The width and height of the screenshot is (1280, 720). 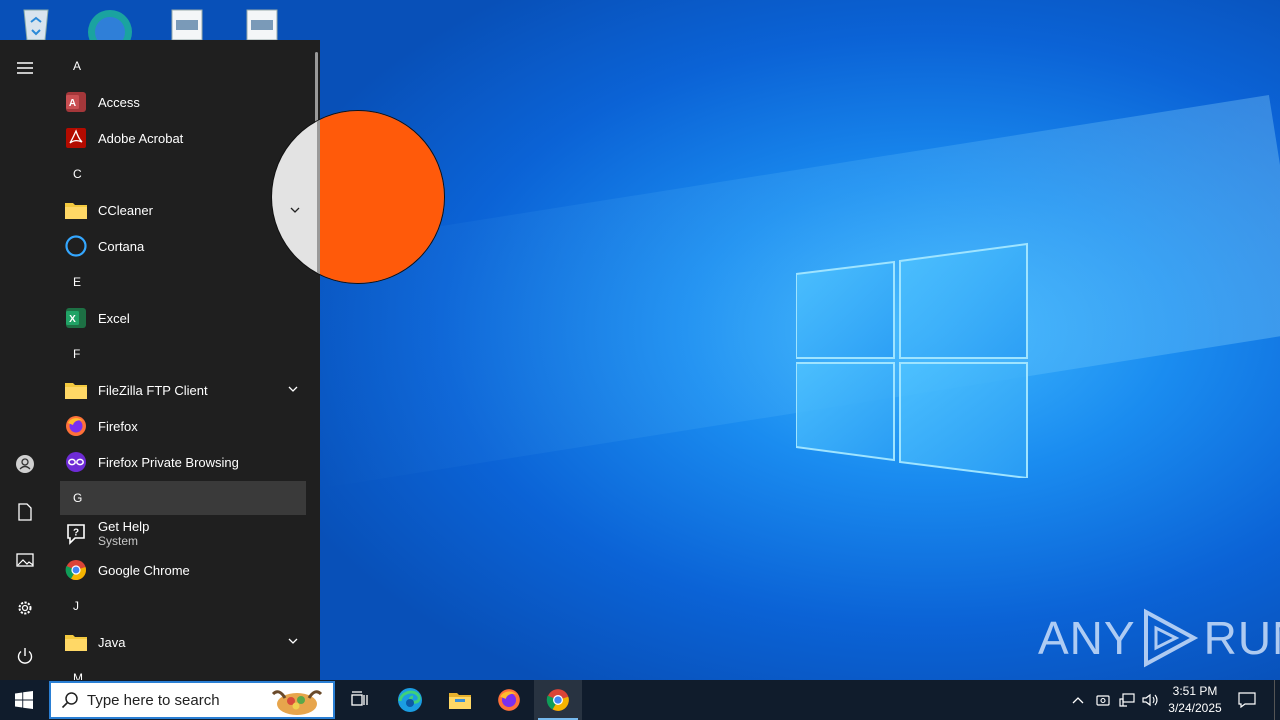 I want to click on volume-icon, so click(x=1151, y=700).